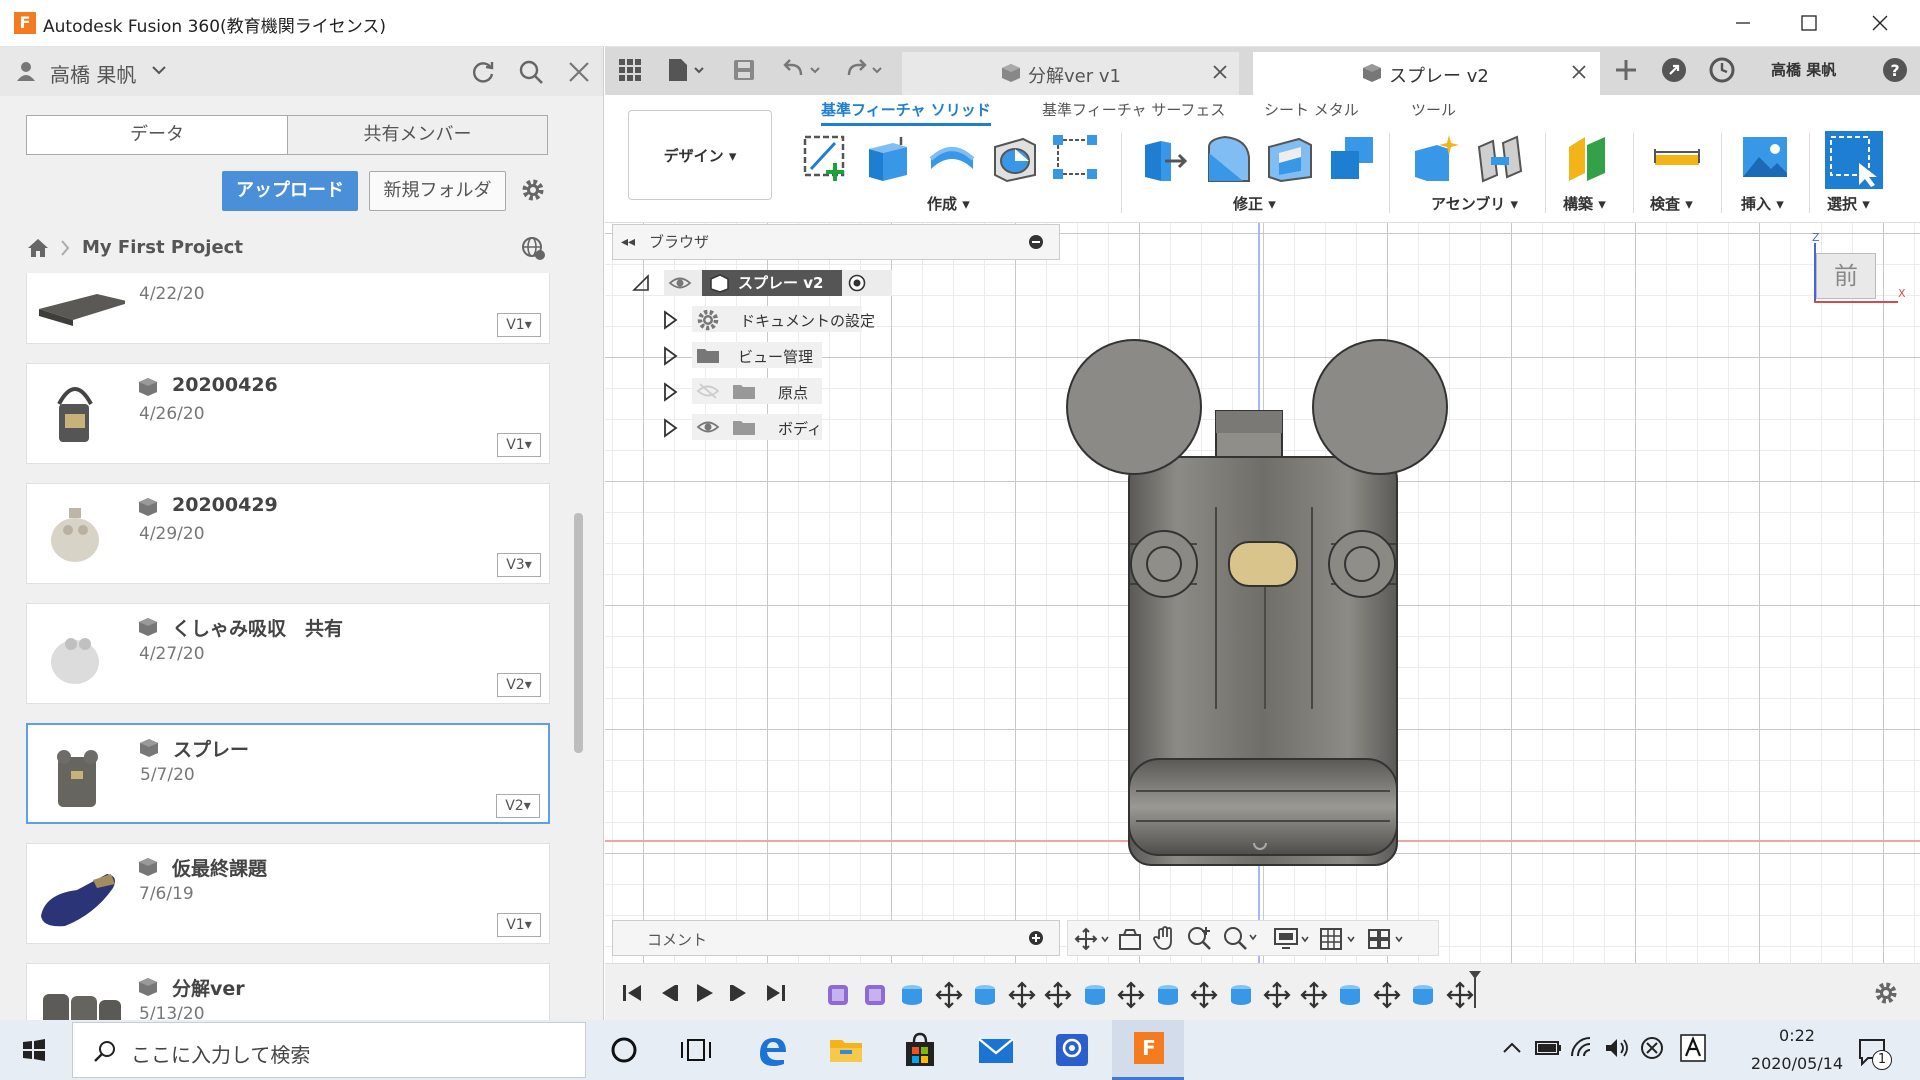 The image size is (1920, 1080). I want to click on file-card: くしゃみ吸収 共有 4/27/20 V2▾, so click(288, 653).